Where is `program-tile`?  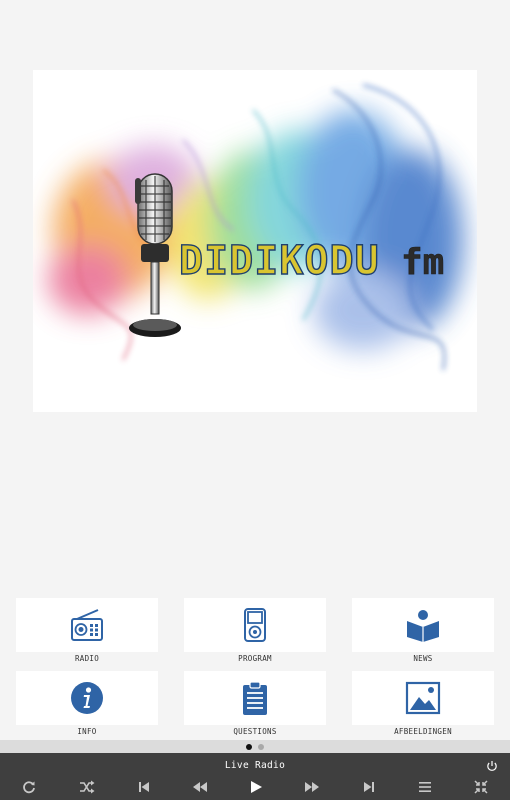 program-tile is located at coordinates (255, 625).